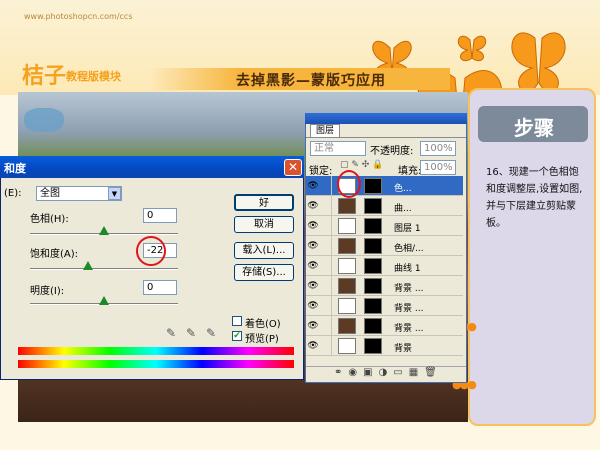 The height and width of the screenshot is (450, 600). Describe the element at coordinates (237, 321) in the screenshot. I see `colorize-checkbox` at that location.